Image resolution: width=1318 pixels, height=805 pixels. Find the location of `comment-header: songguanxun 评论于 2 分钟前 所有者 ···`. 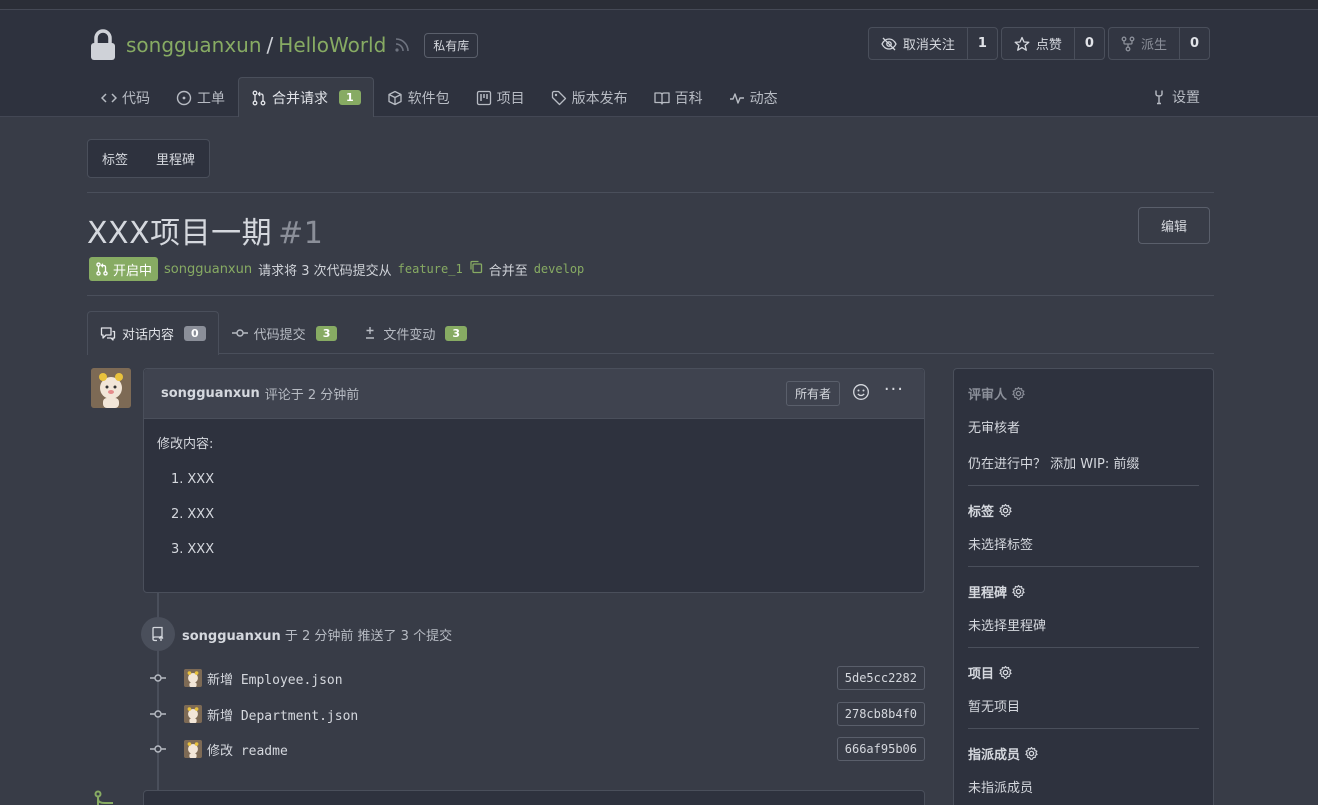

comment-header: songguanxun 评论于 2 分钟前 所有者 ··· is located at coordinates (534, 394).